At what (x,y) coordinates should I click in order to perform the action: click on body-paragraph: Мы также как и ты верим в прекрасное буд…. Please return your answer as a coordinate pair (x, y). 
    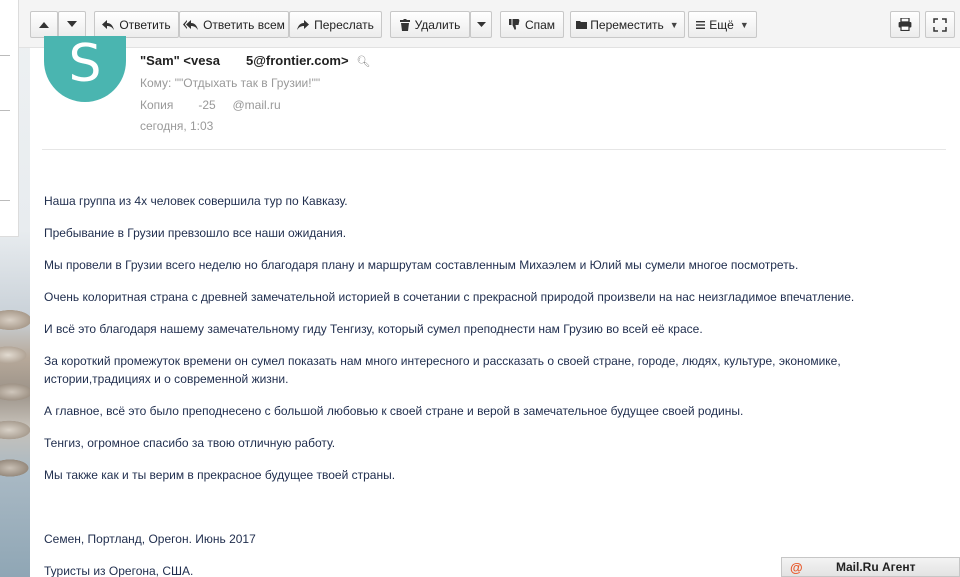
    Looking at the image, I should click on (220, 475).